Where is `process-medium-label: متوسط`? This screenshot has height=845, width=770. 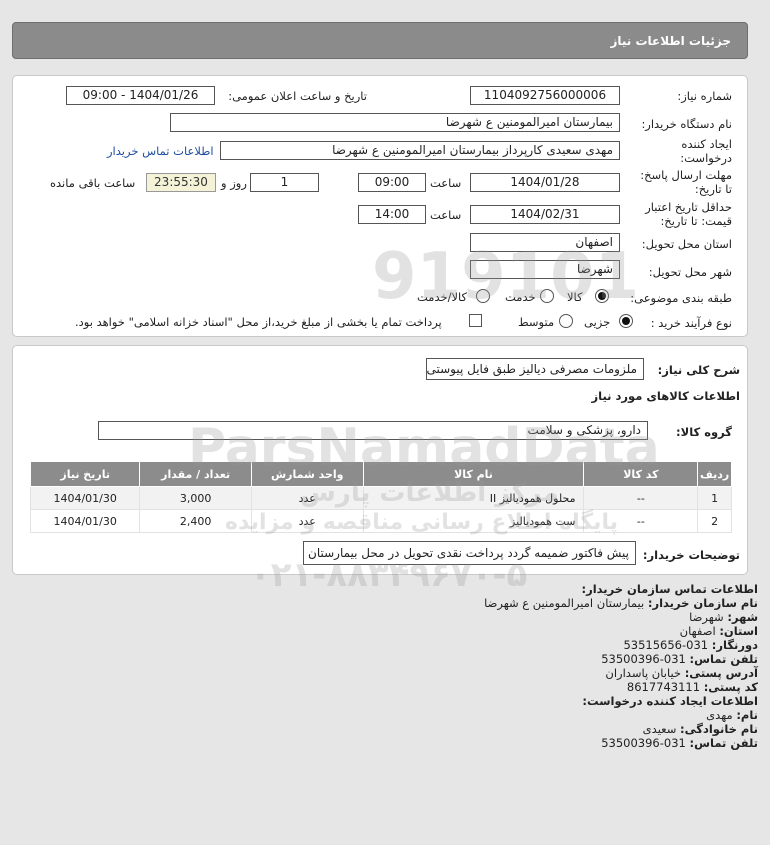 process-medium-label: متوسط is located at coordinates (536, 322).